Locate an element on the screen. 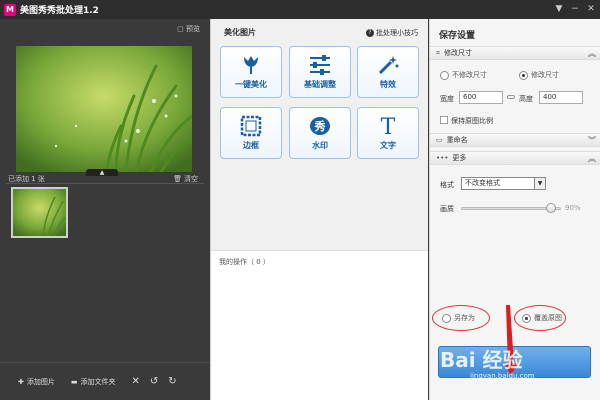  width-label: 宽度 is located at coordinates (447, 99).